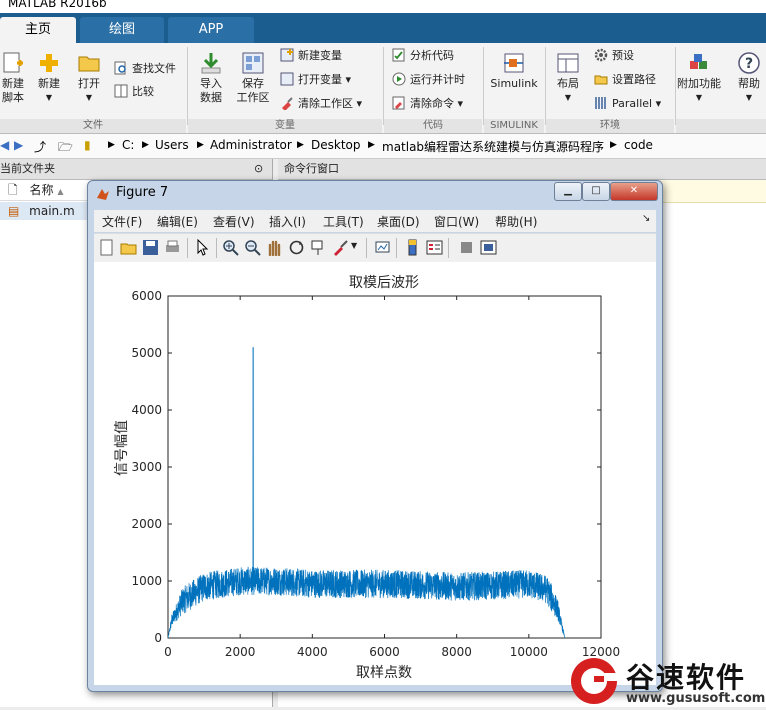 This screenshot has height=710, width=766. Describe the element at coordinates (41, 190) in the screenshot. I see `name-column-header: 名称` at that location.